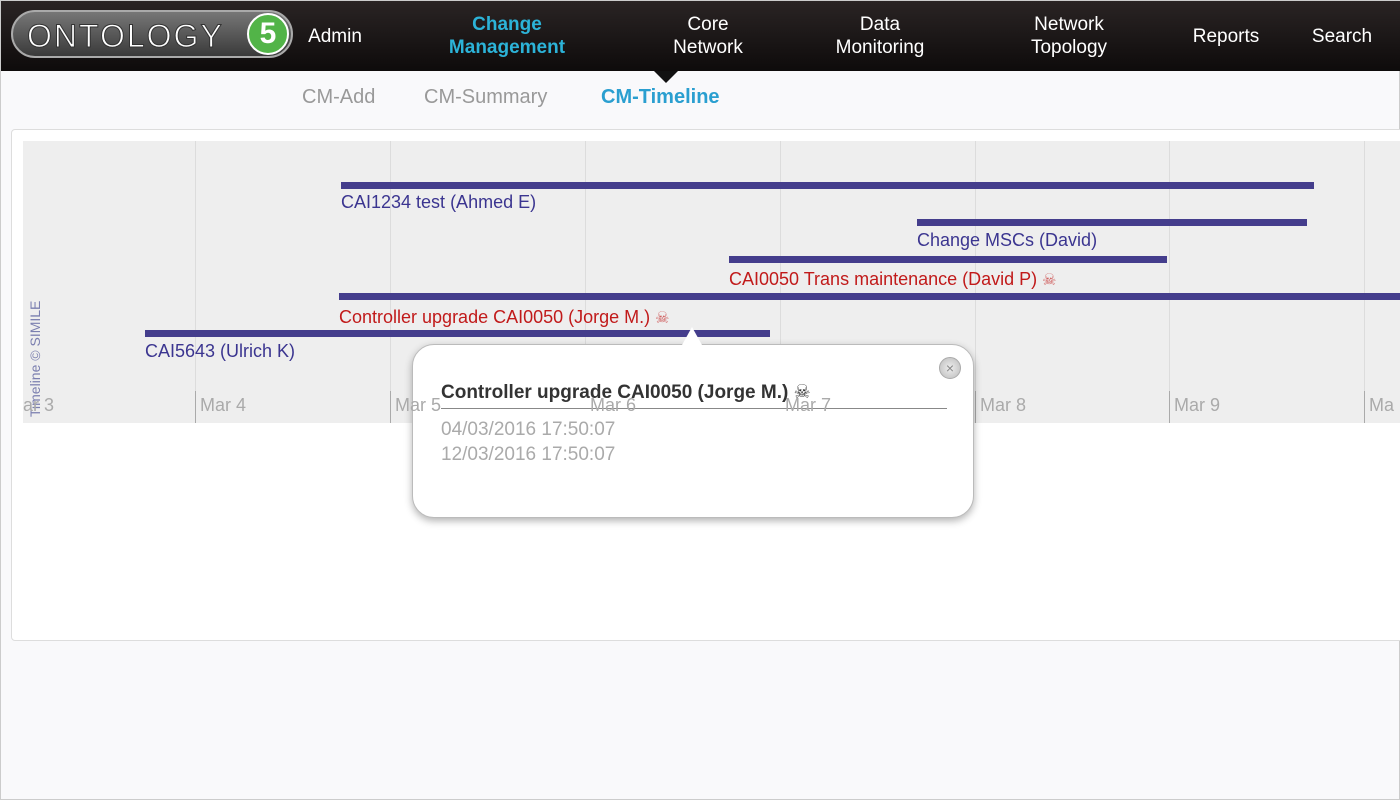 This screenshot has width=1400, height=800. I want to click on nav-search: Search, so click(1342, 36).